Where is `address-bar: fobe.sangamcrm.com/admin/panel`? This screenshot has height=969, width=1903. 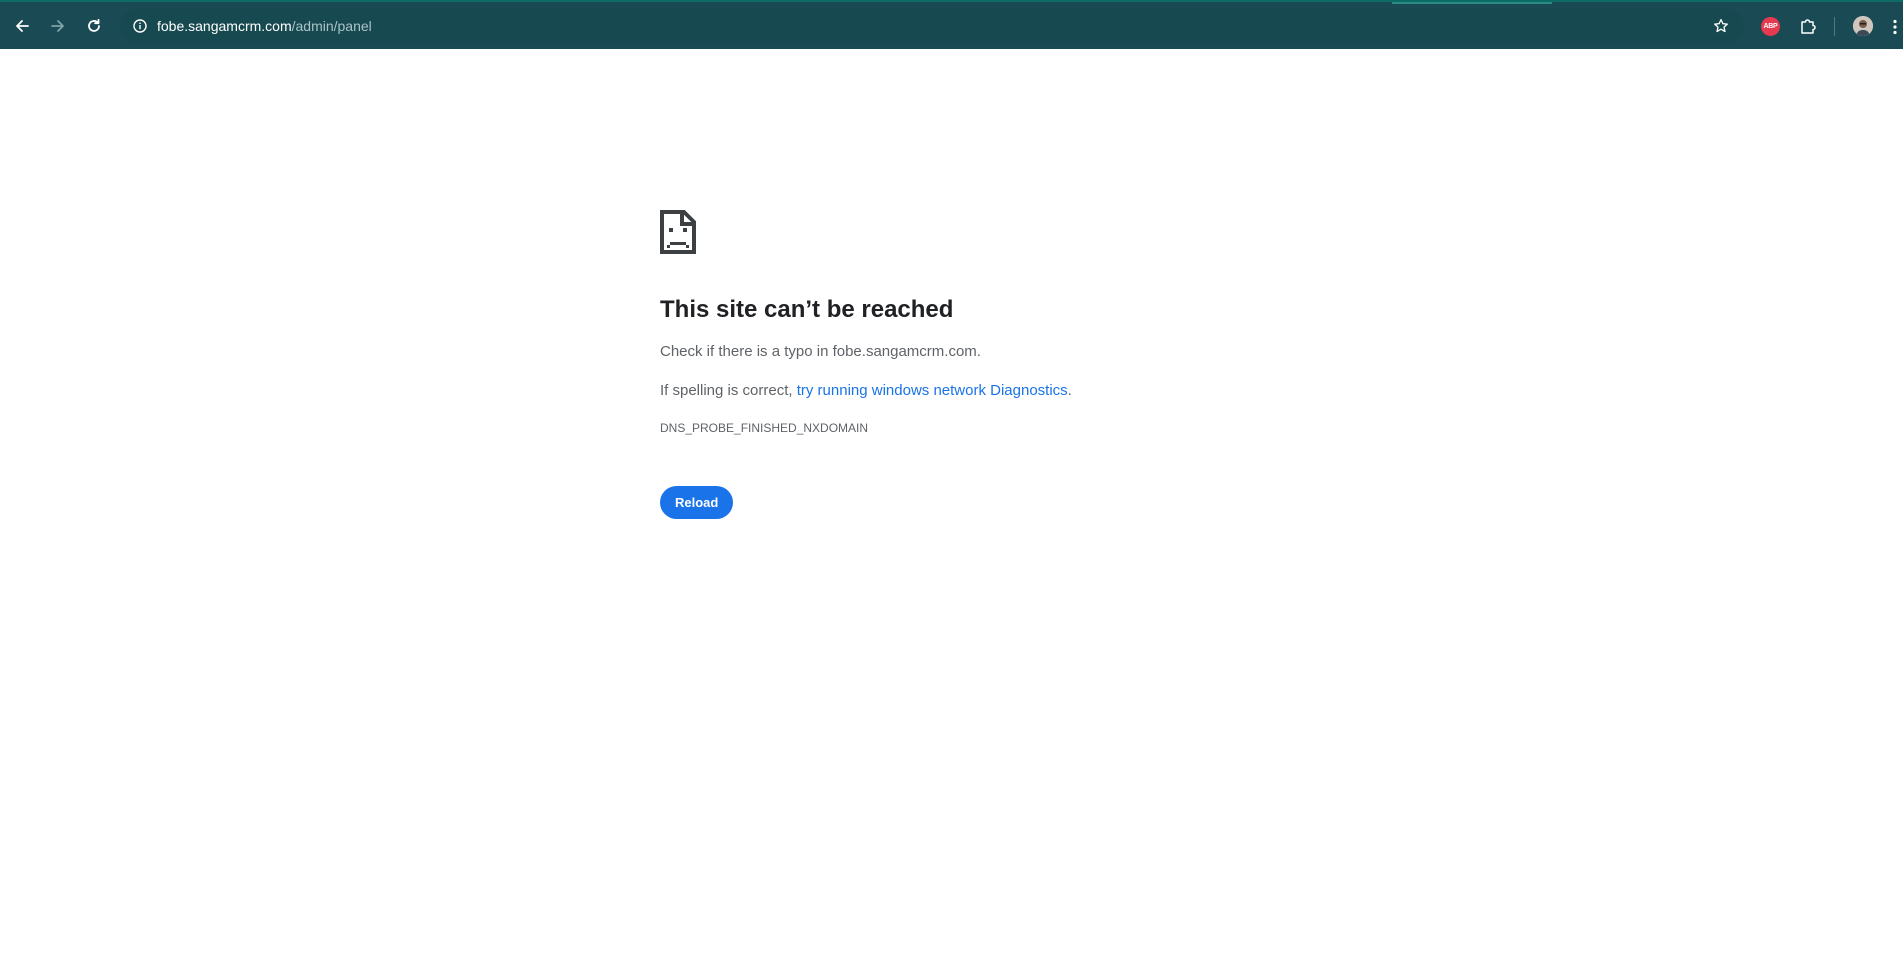 address-bar: fobe.sangamcrm.com/admin/panel is located at coordinates (932, 26).